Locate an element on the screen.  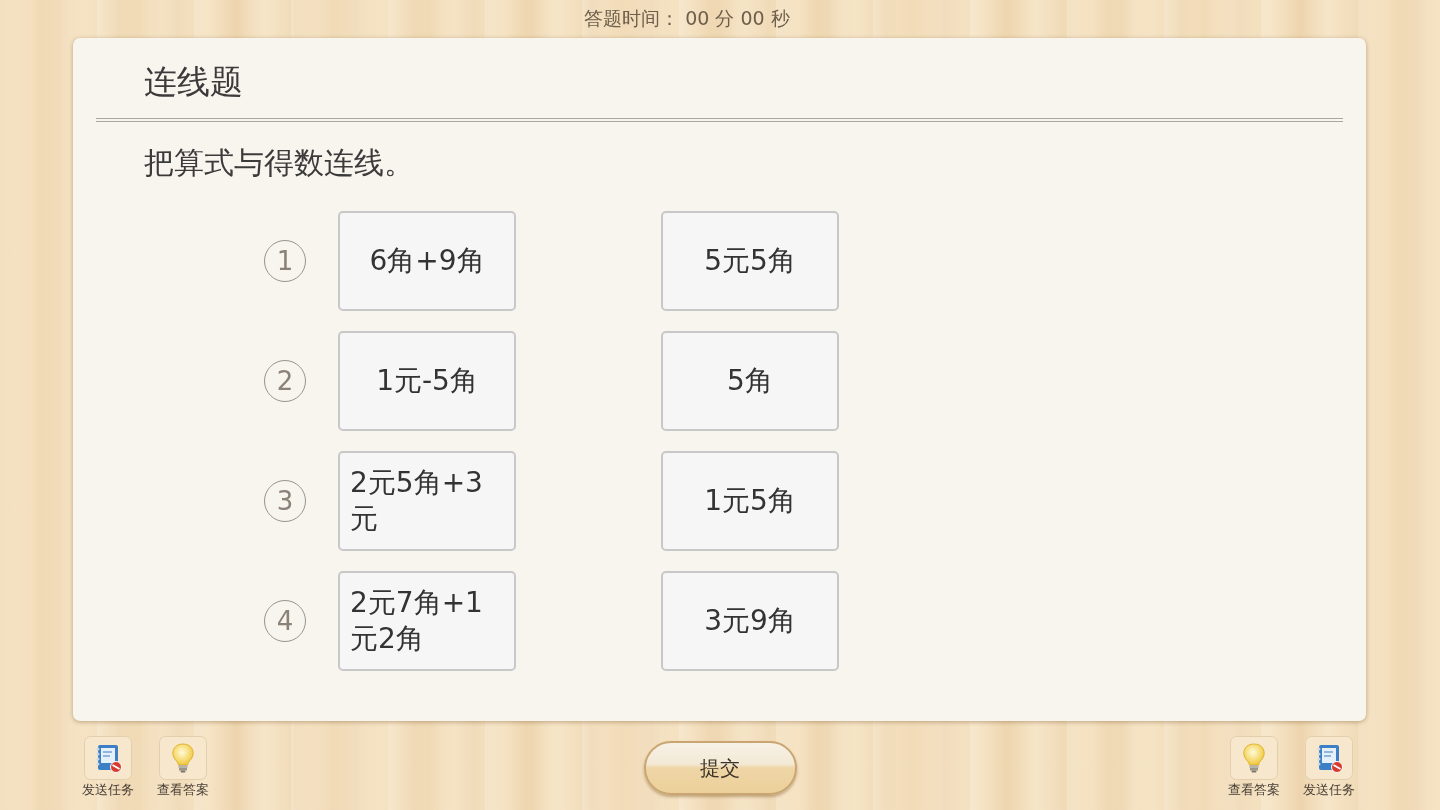
question-type-title: 连线题 is located at coordinates (193, 81).